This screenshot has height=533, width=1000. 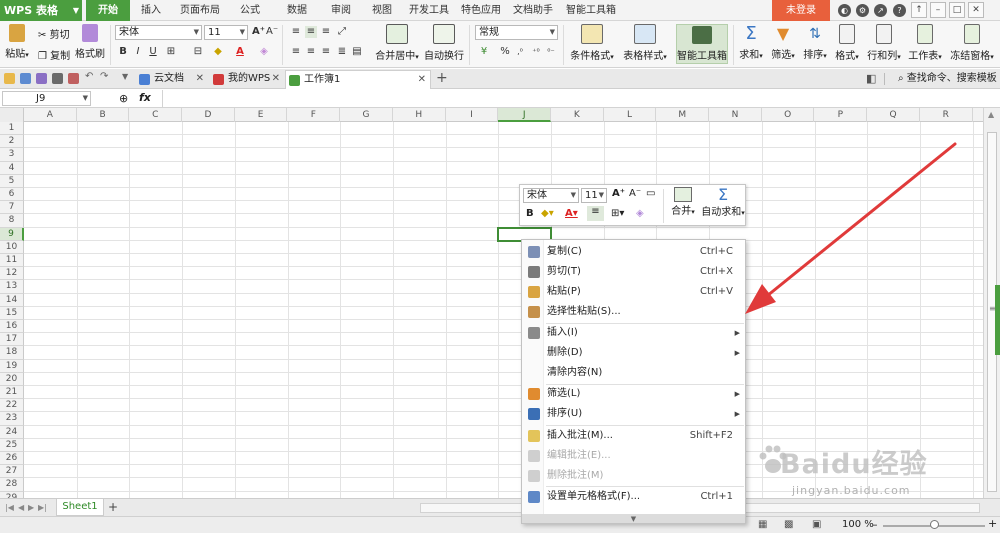 What do you see at coordinates (633, 436) in the screenshot?
I see `menu-item-9: 插入批注(M)... Shift+F2` at bounding box center [633, 436].